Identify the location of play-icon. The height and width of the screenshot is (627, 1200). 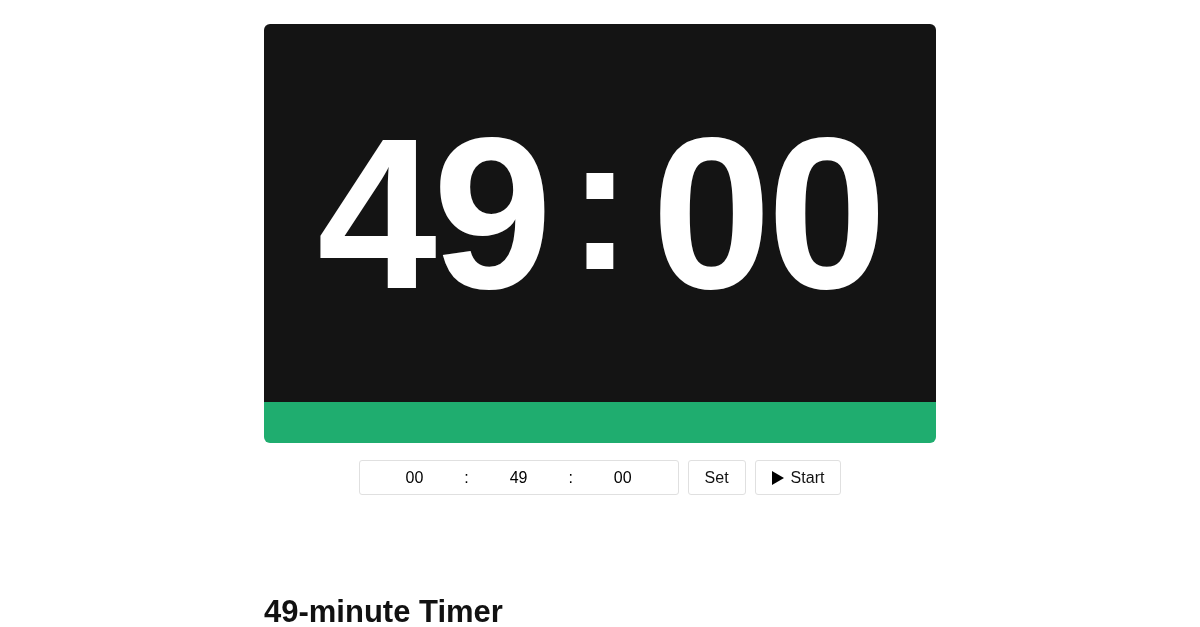
(777, 477).